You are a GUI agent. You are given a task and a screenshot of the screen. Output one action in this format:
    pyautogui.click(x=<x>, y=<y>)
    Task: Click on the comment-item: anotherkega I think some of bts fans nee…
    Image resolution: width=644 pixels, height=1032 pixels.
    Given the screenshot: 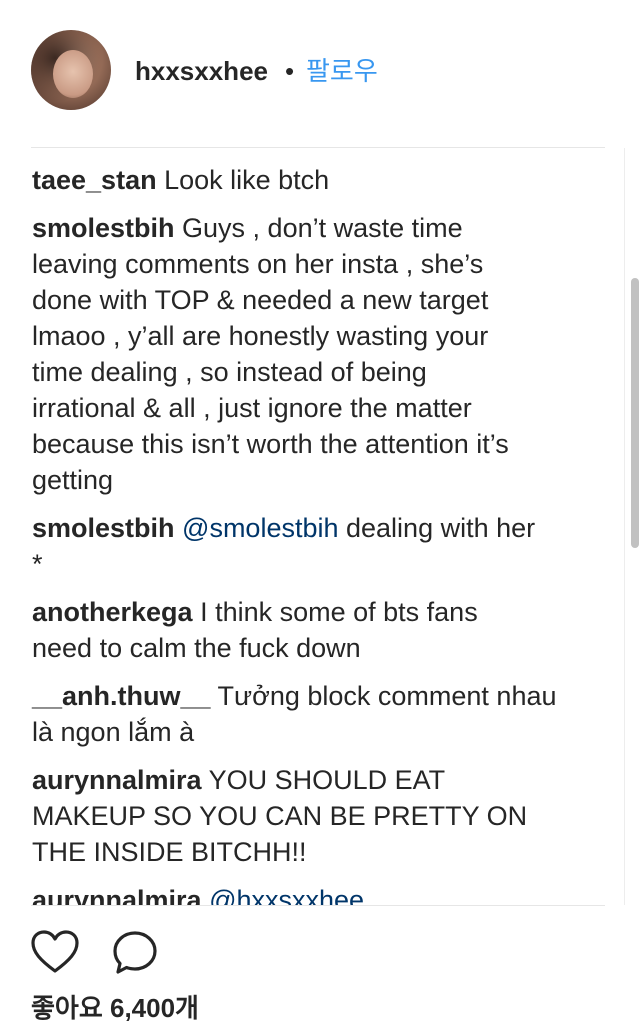 What is the action you would take?
    pyautogui.click(x=310, y=630)
    